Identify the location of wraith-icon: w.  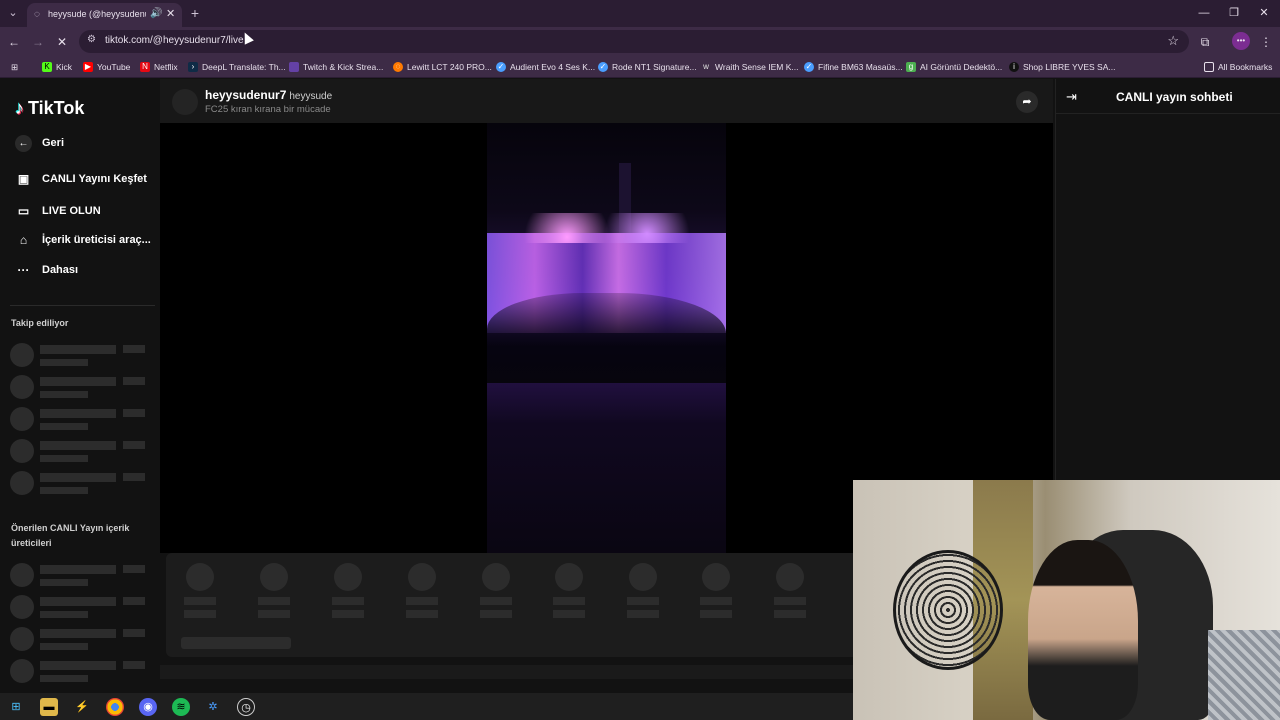
(706, 66).